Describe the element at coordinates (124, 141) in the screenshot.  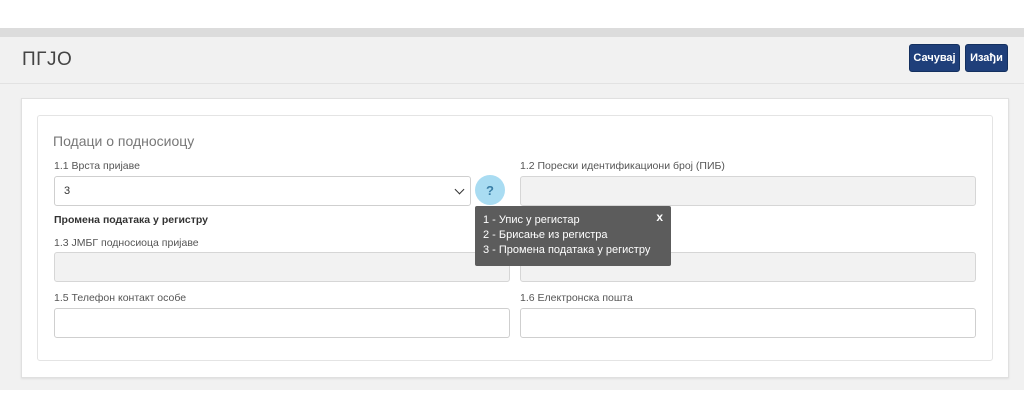
I see `section-title: Подаци о подносиоцу` at that location.